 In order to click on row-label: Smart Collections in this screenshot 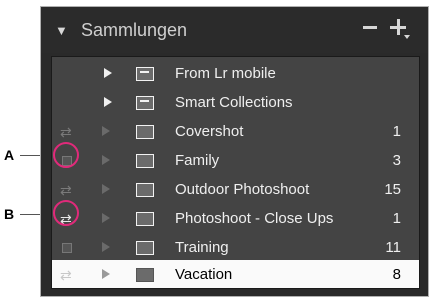, I will do `click(234, 102)`.